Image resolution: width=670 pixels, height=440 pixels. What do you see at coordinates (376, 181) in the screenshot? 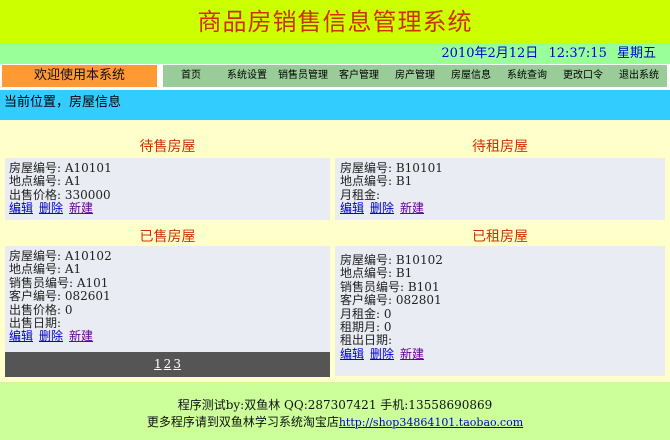
I see `for-rent-location-id: 地点编号: B1` at bounding box center [376, 181].